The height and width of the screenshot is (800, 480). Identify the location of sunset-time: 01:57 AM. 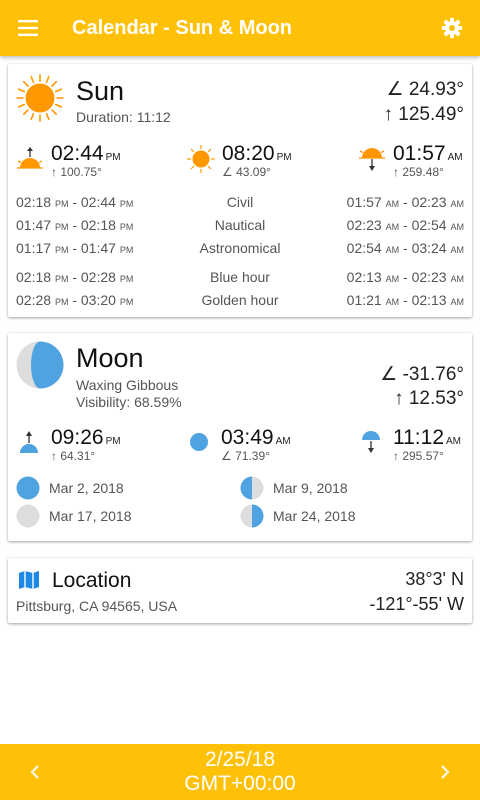
(428, 153).